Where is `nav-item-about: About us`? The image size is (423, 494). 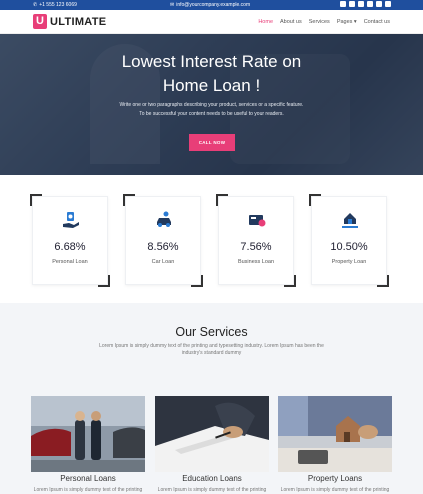
nav-item-about: About us is located at coordinates (291, 22).